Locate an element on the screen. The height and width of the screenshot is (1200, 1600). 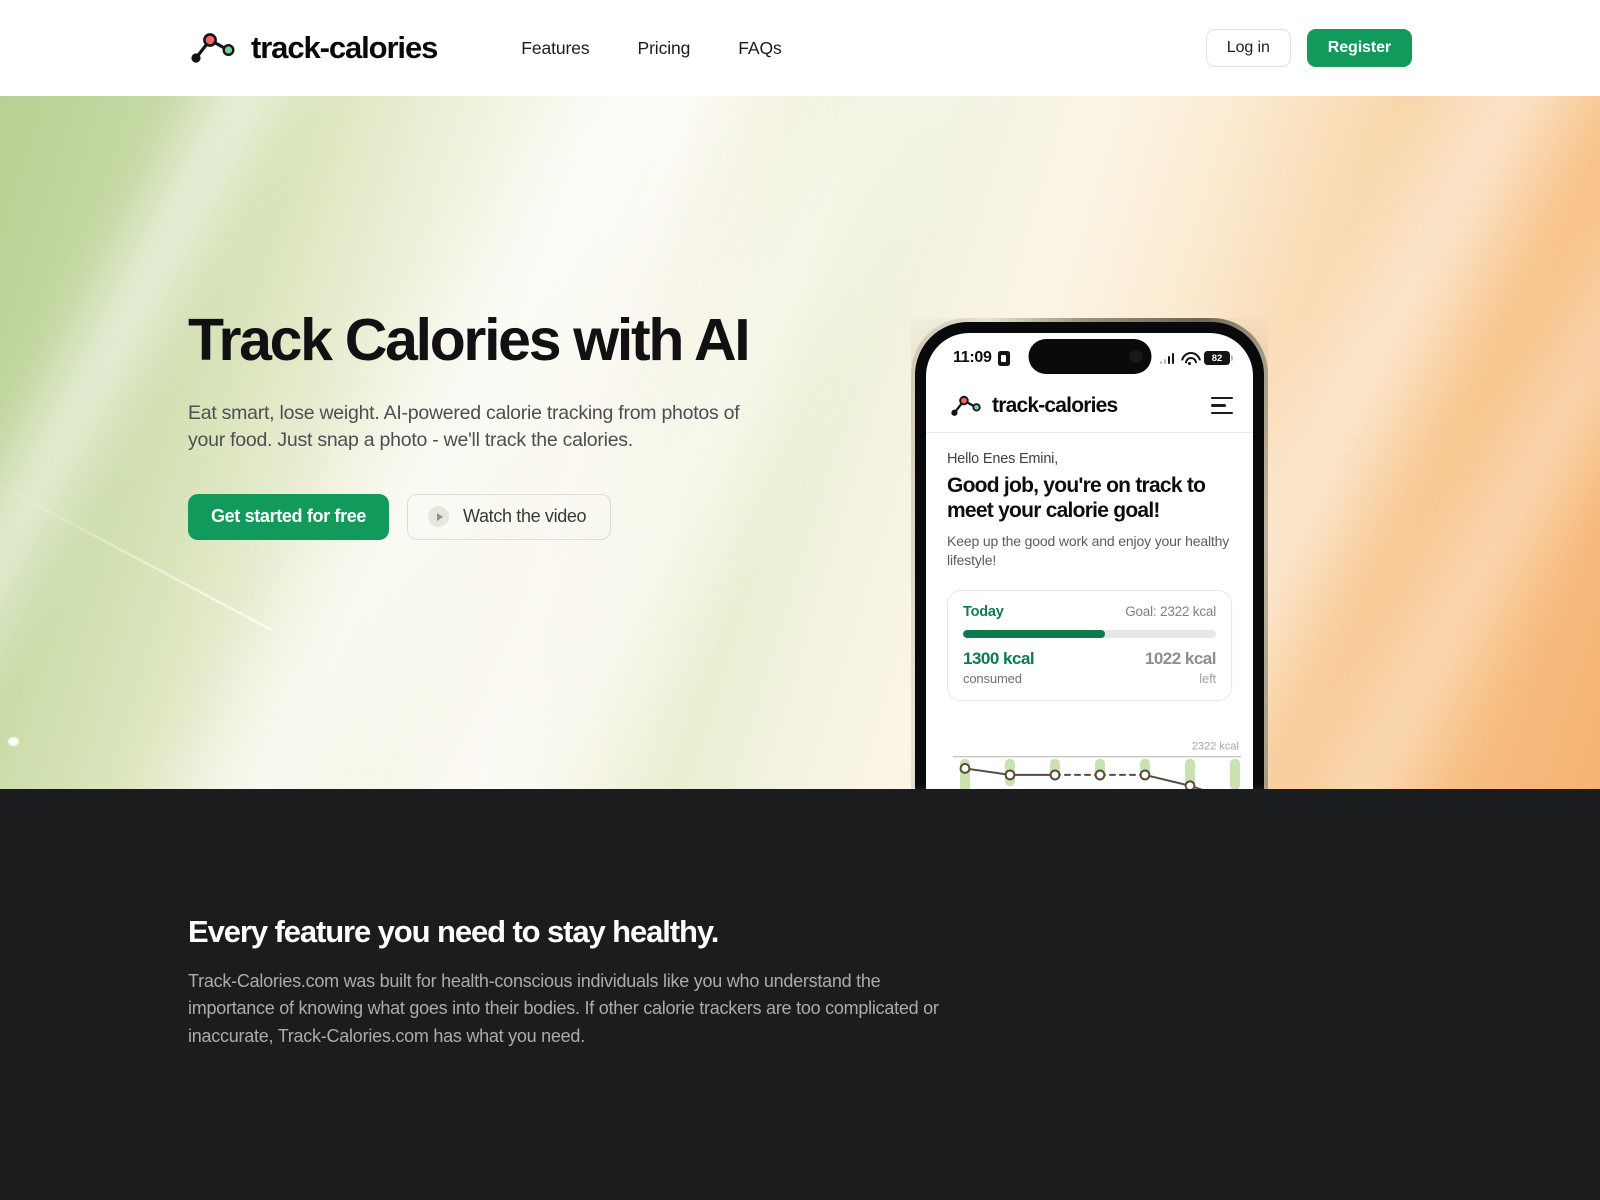
login-button: Log in is located at coordinates (1248, 48).